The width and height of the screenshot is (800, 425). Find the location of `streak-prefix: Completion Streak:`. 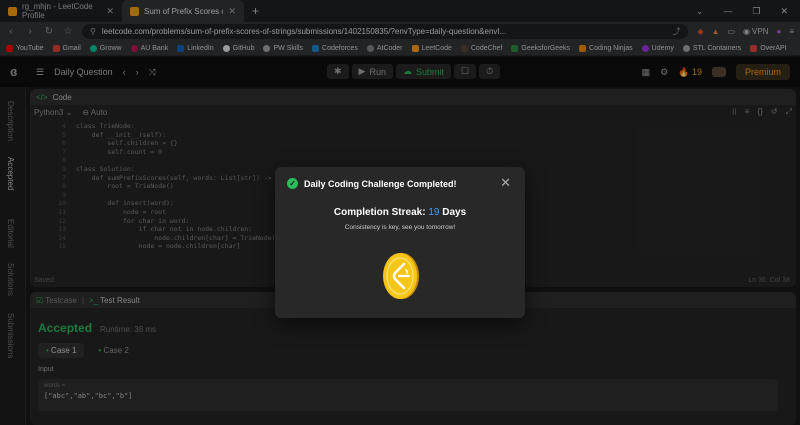

streak-prefix: Completion Streak: is located at coordinates (379, 212).